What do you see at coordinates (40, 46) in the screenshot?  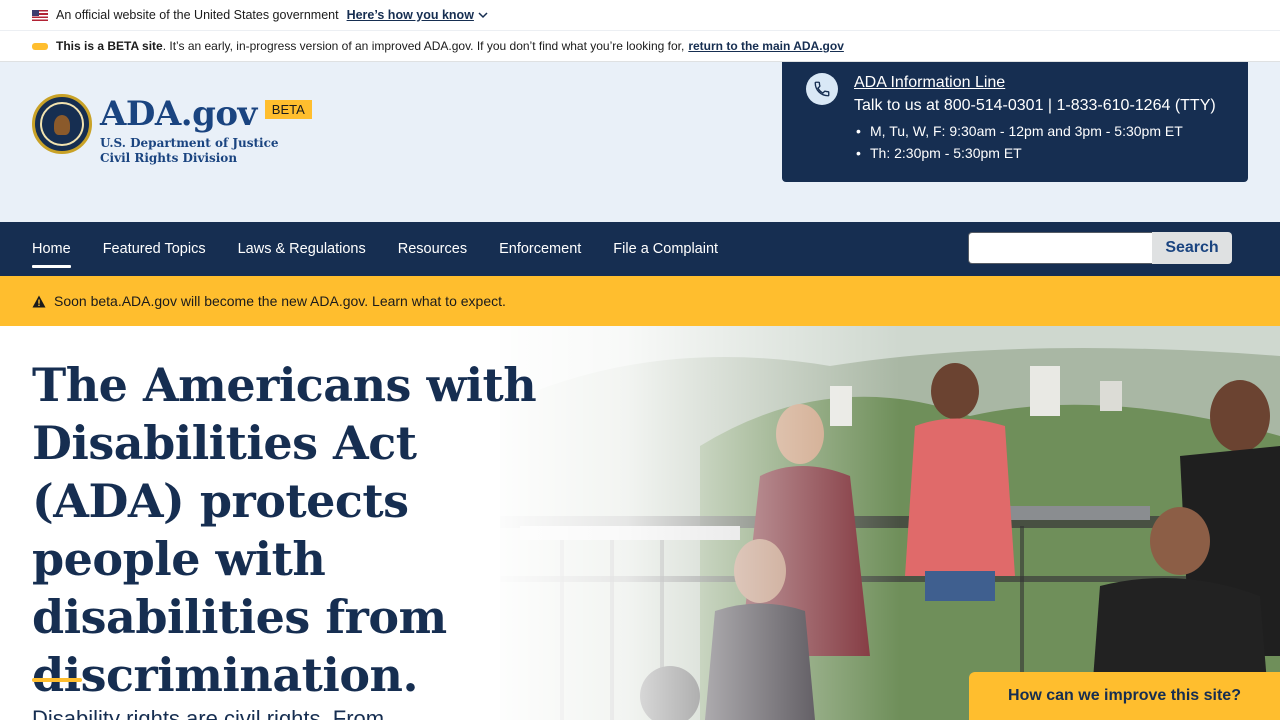 I see `beta-pill-icon` at bounding box center [40, 46].